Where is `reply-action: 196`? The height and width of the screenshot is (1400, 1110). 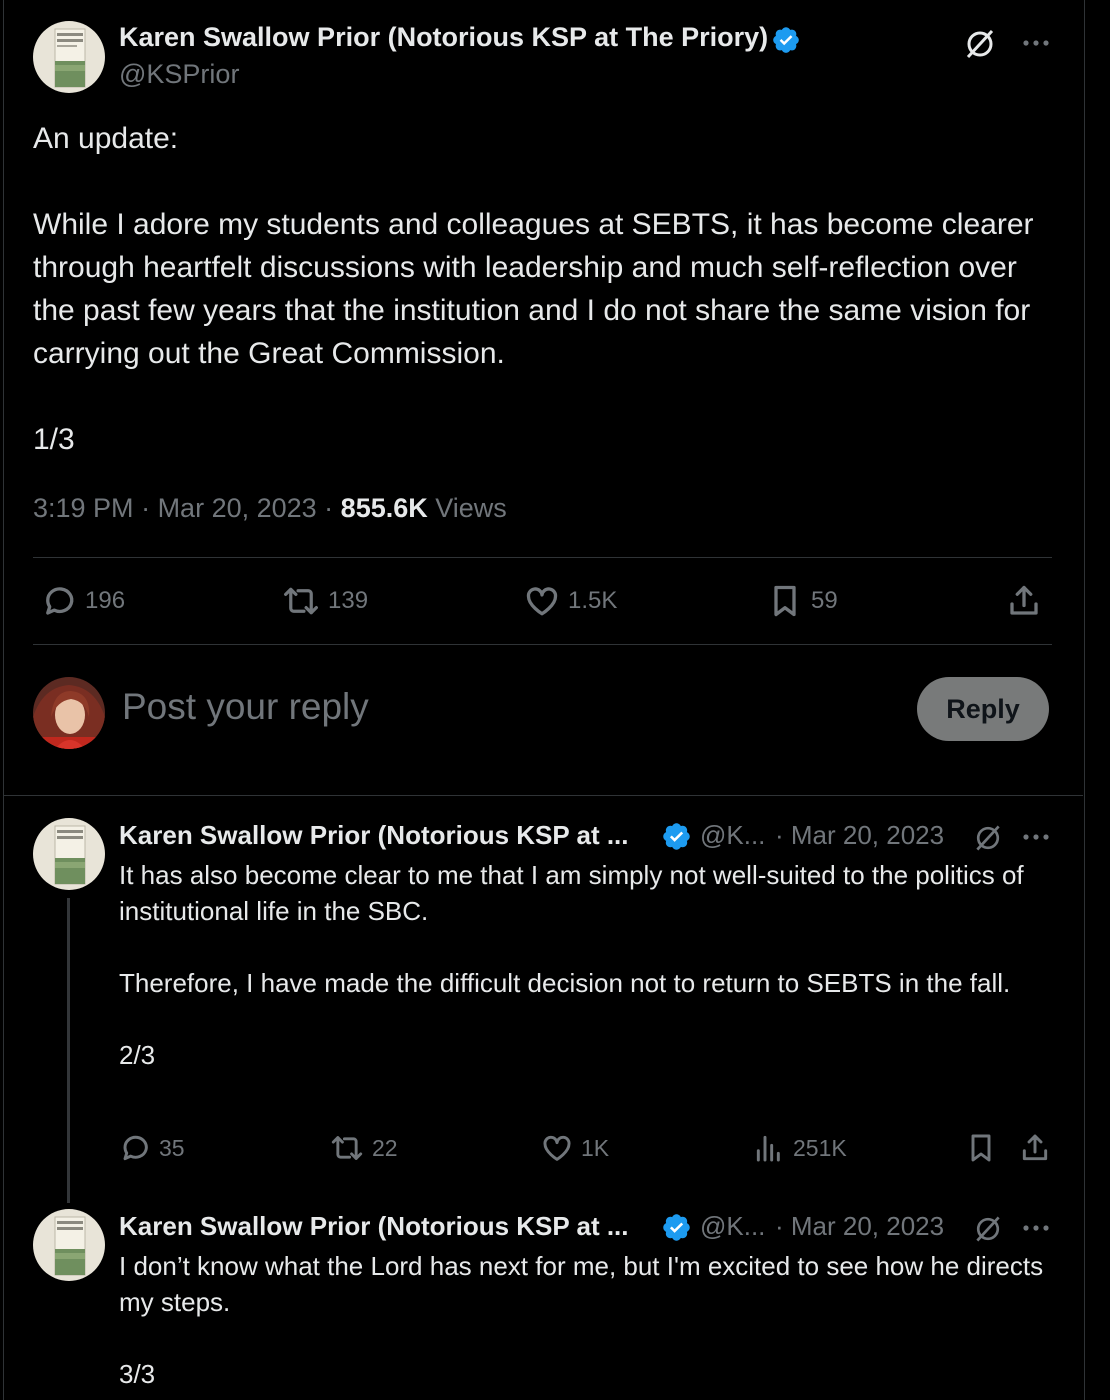
reply-action: 196 is located at coordinates (83, 601).